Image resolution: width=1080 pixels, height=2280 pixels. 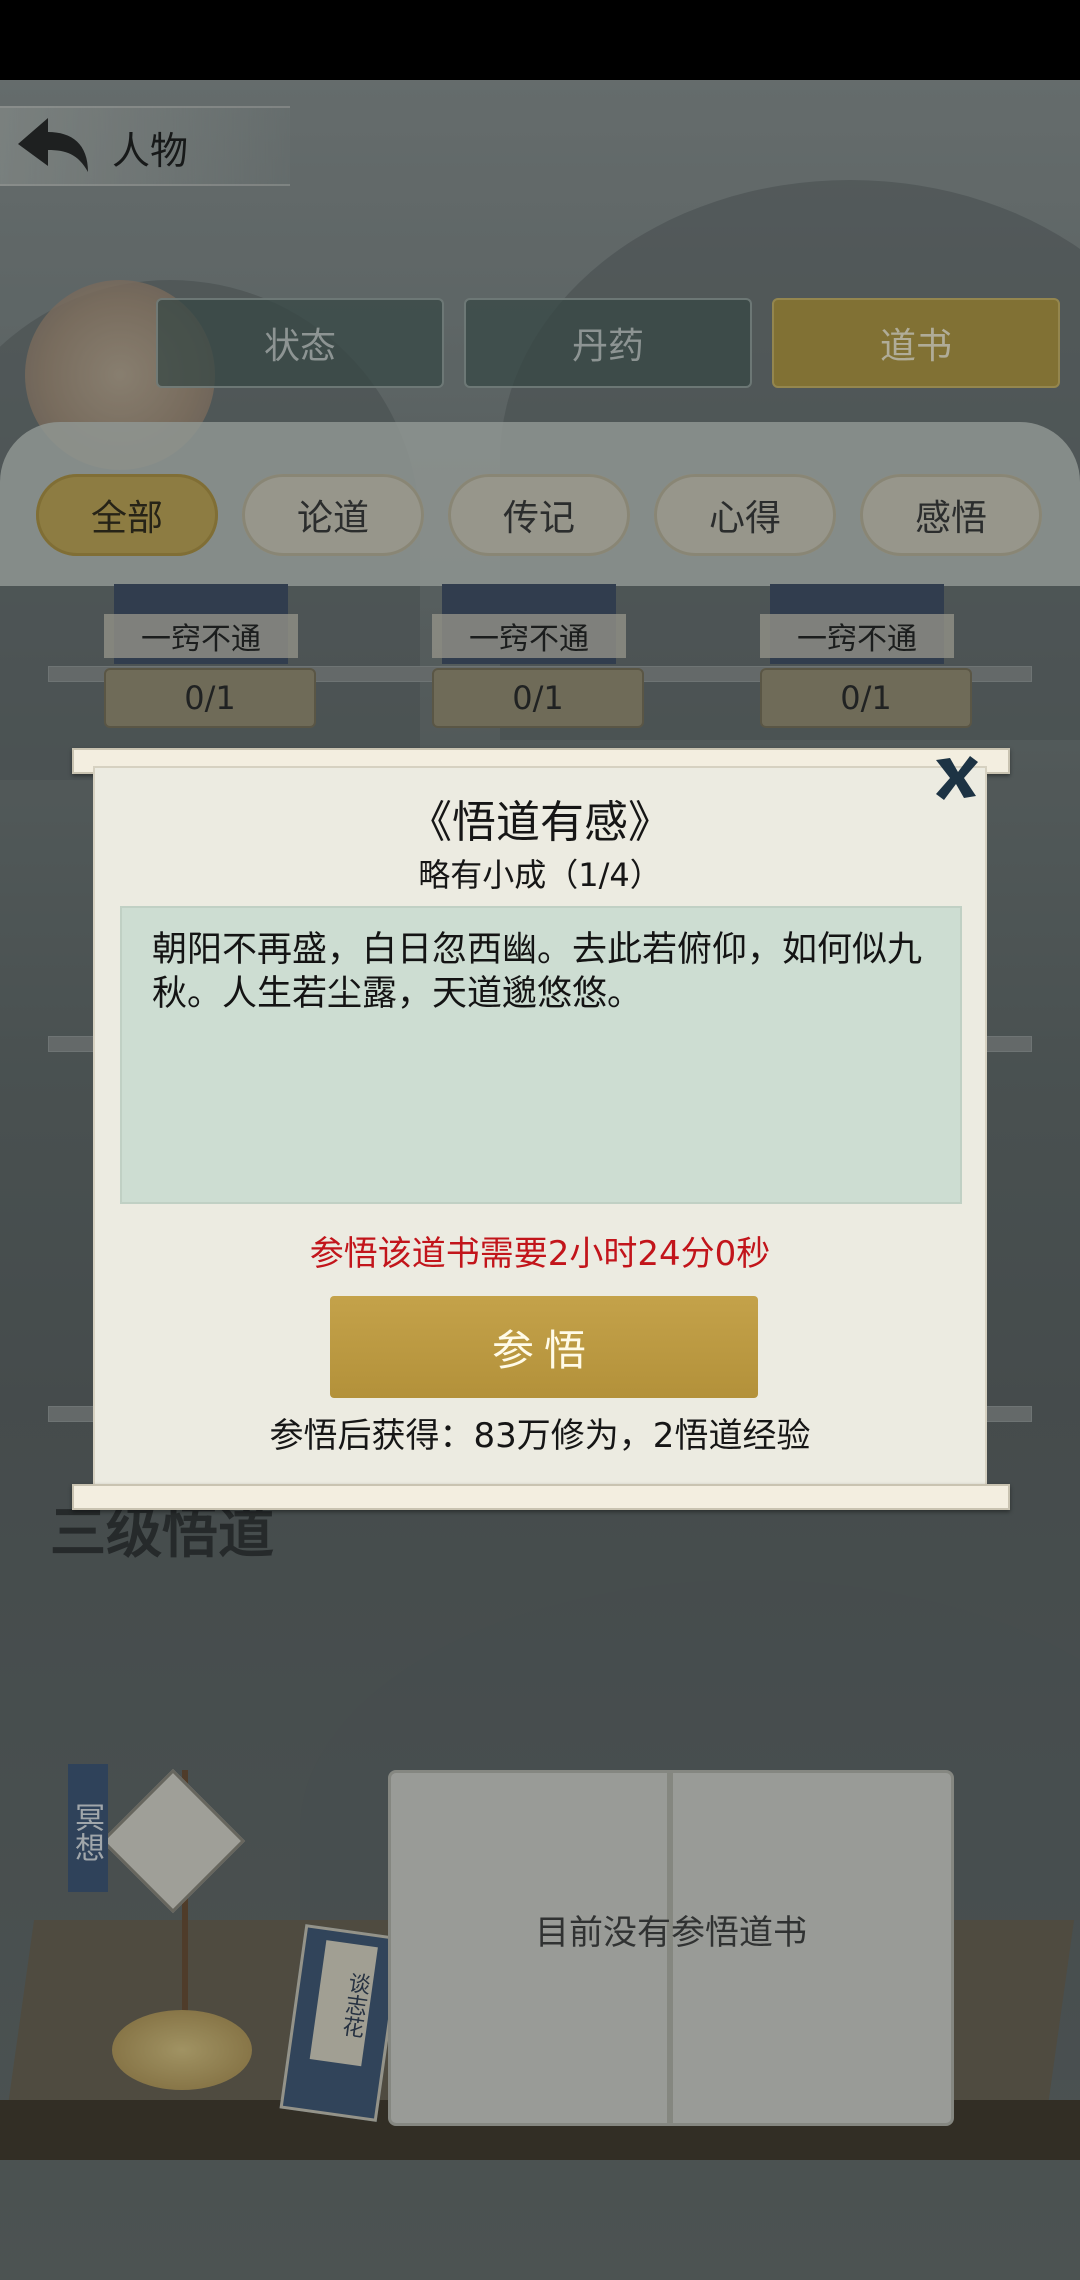 I want to click on poem-text: 朝阳不再盛，白日忽西幽。去此若俯仰，如何似九秋。人生若尘露，天道邈悠悠。, so click(x=537, y=972).